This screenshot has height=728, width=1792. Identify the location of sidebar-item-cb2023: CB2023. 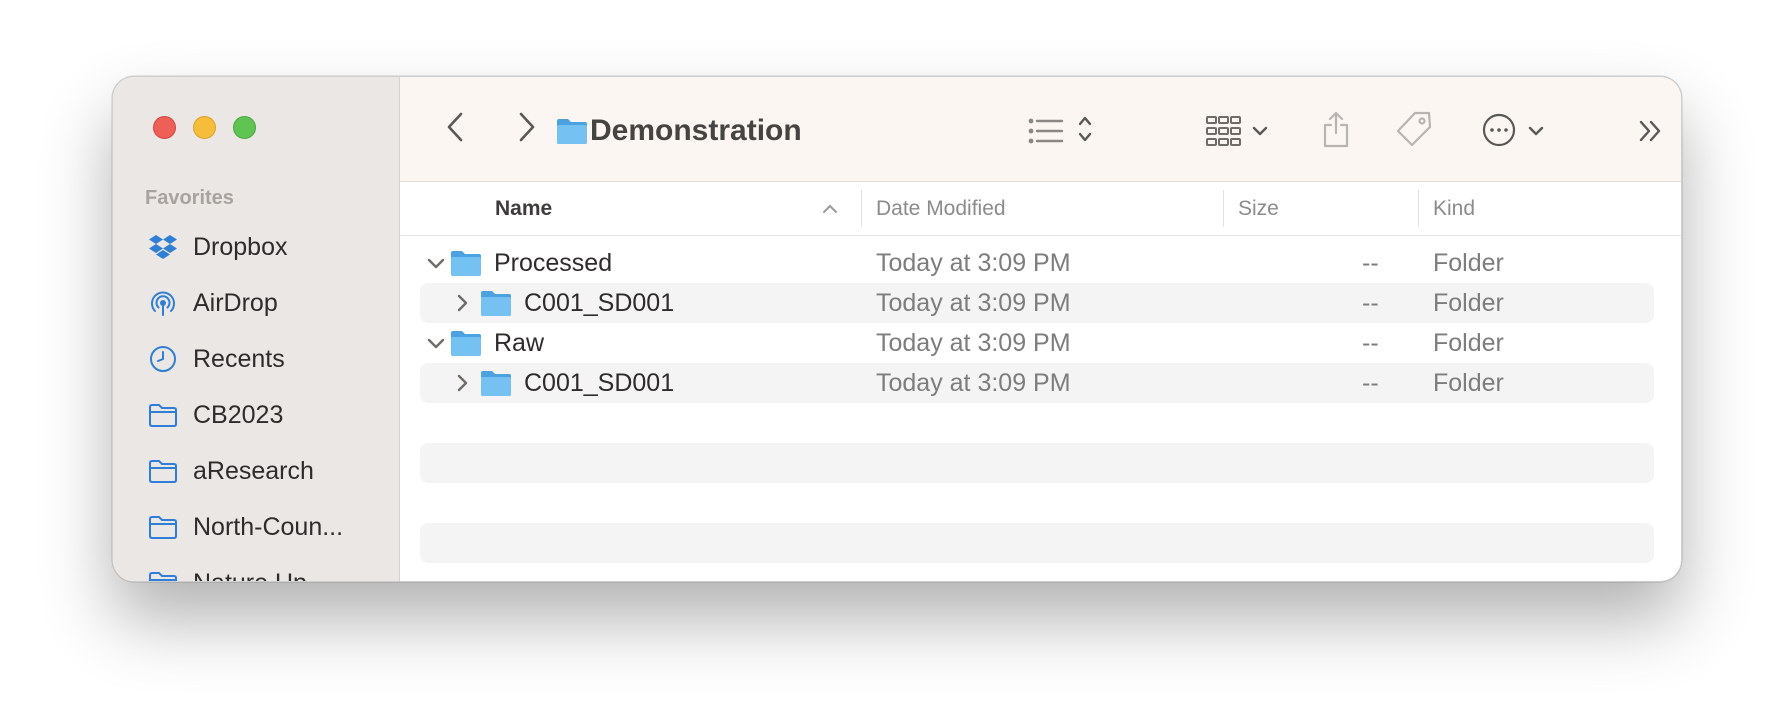
(267, 415).